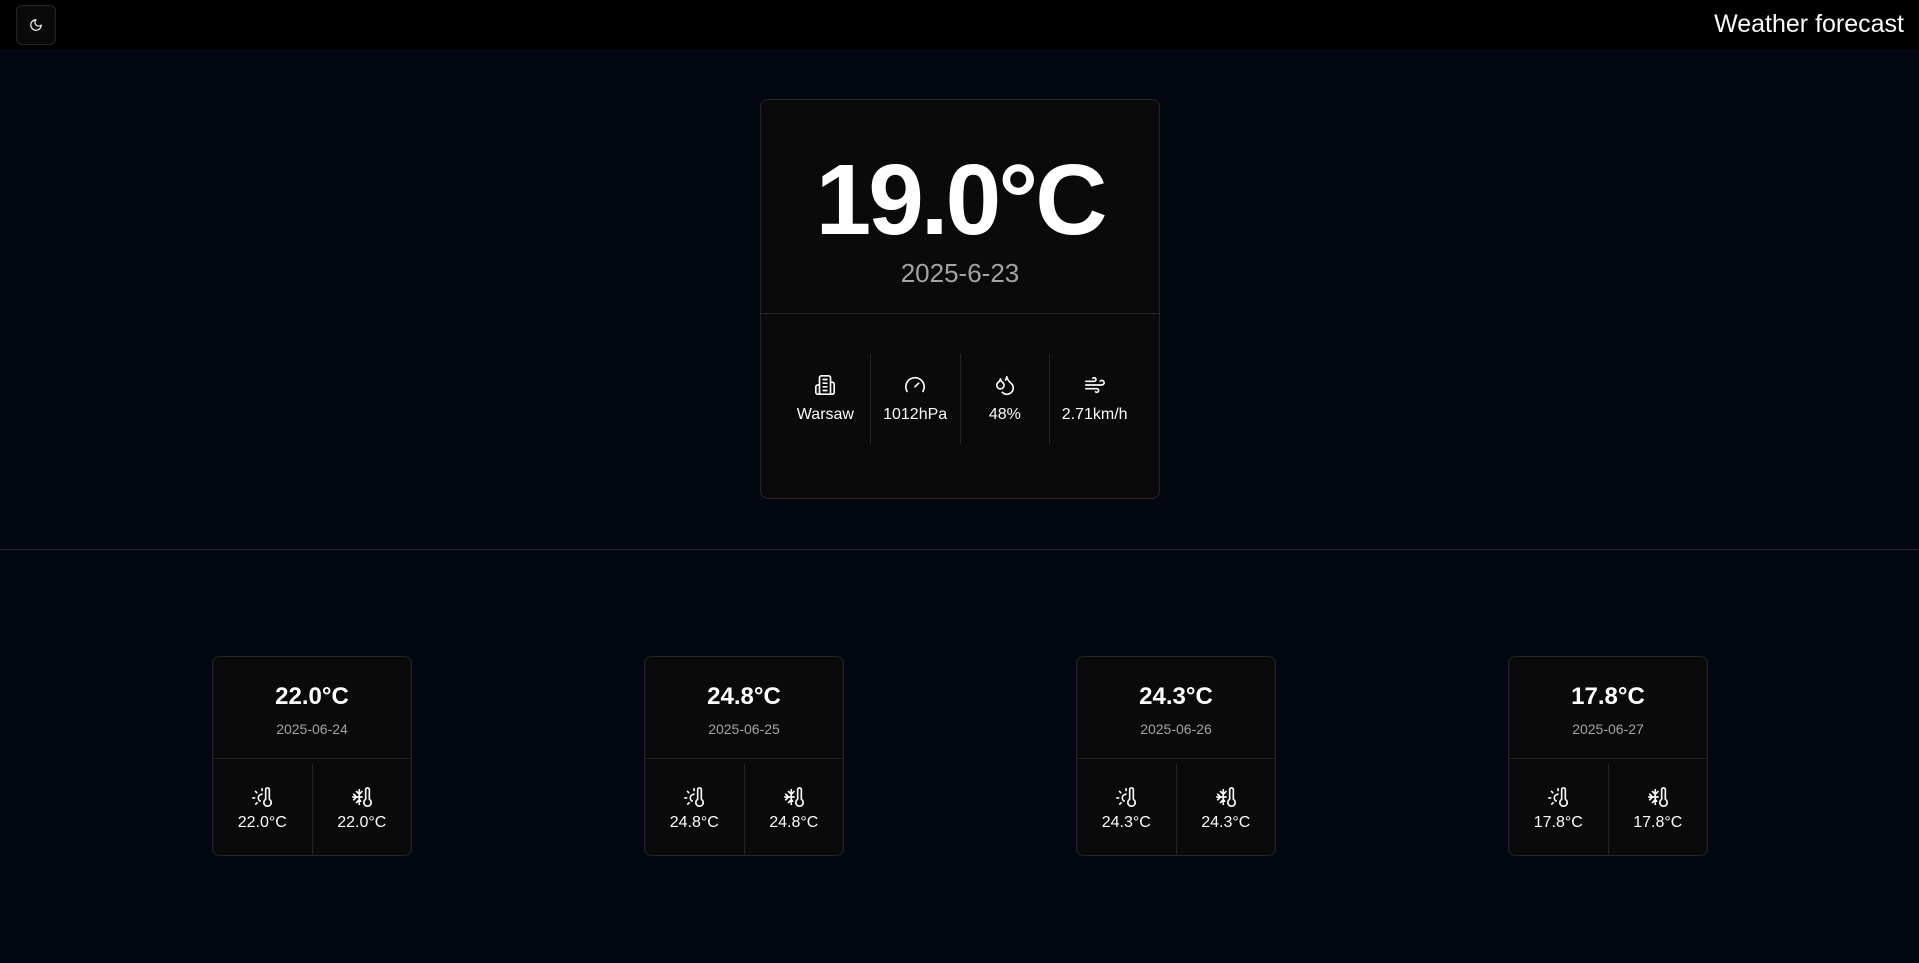 The width and height of the screenshot is (1919, 963). Describe the element at coordinates (1126, 822) in the screenshot. I see `forecast-max-value: 24.3°C` at that location.